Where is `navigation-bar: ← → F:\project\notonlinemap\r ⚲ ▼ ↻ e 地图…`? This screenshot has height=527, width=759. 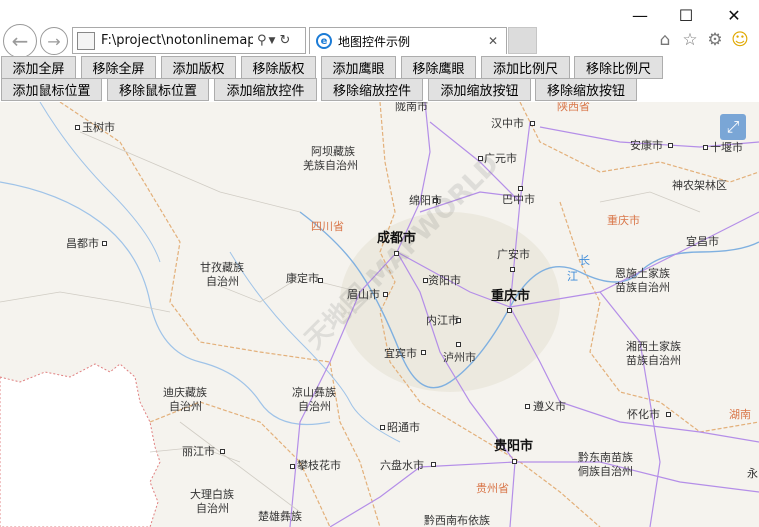 navigation-bar: ← → F:\project\notonlinemap\r ⚲ ▼ ↻ e 地图… is located at coordinates (379, 40).